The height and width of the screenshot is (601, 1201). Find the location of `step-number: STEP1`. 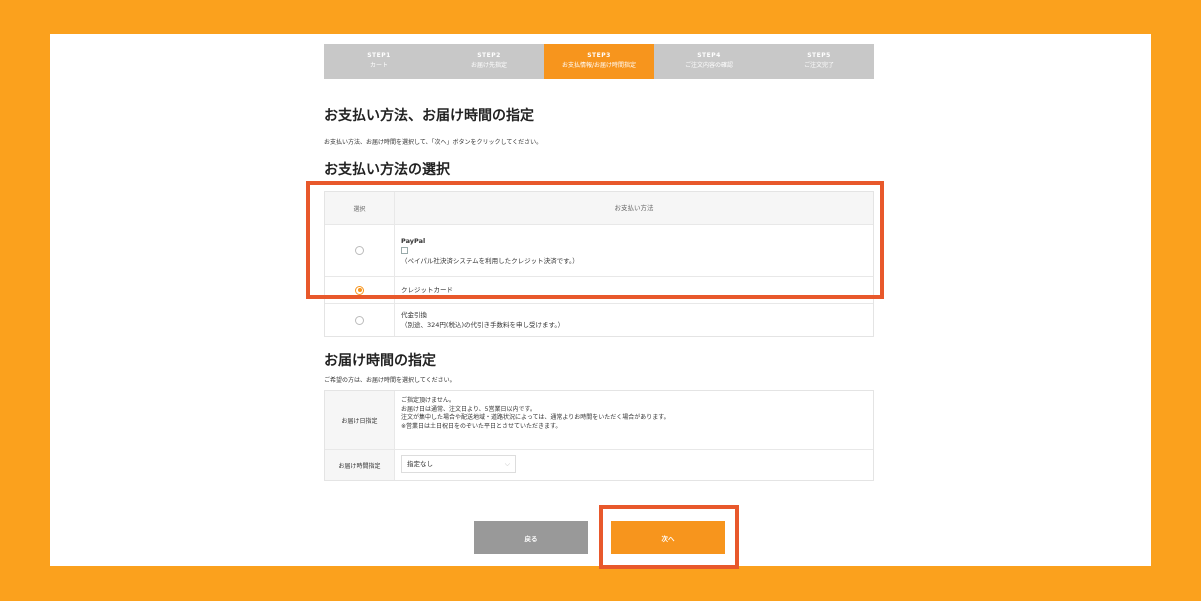

step-number: STEP1 is located at coordinates (379, 55).